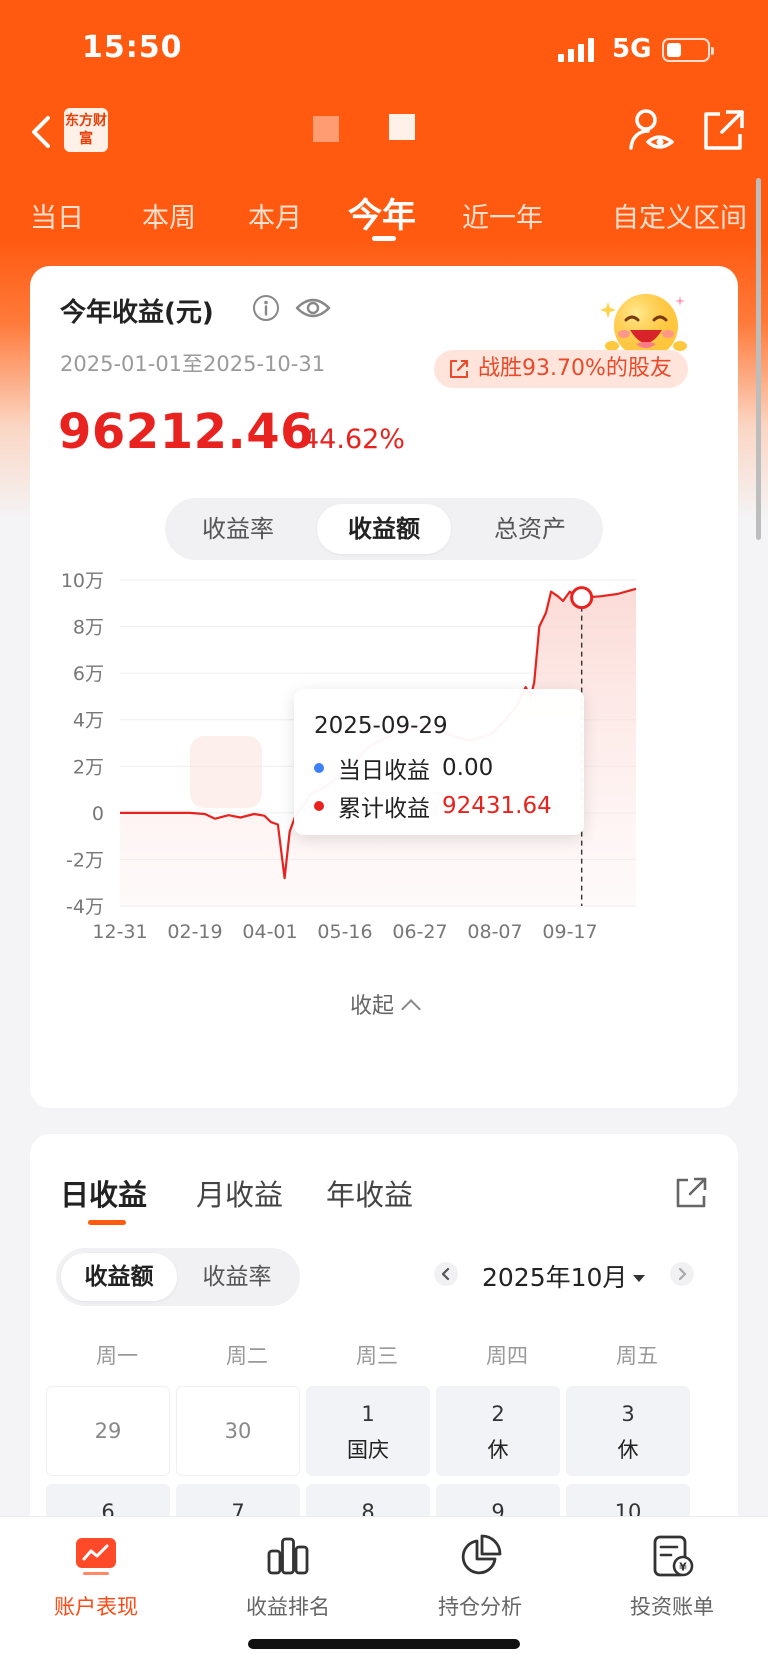 The width and height of the screenshot is (768, 1664). Describe the element at coordinates (238, 529) in the screenshot. I see `chart-tab-return-rate: 收益率` at that location.